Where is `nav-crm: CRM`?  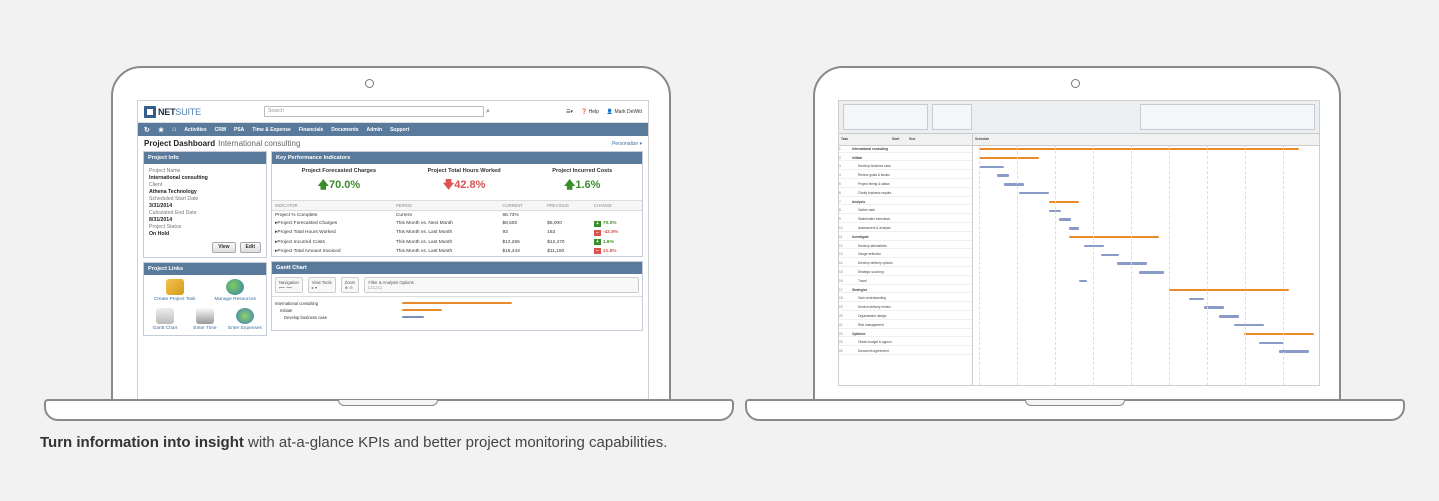
nav-crm: CRM is located at coordinates (220, 130).